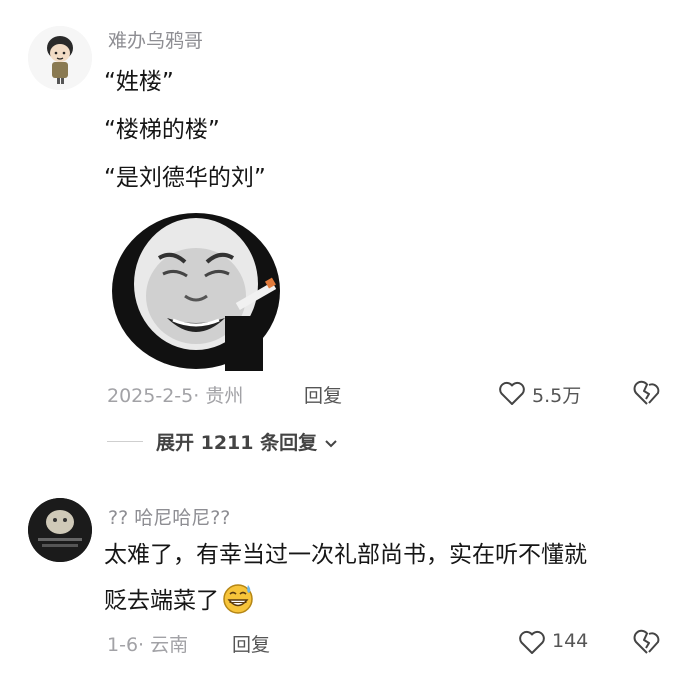  What do you see at coordinates (175, 396) in the screenshot?
I see `timestamp-location: 2025-2-5· 贵州` at bounding box center [175, 396].